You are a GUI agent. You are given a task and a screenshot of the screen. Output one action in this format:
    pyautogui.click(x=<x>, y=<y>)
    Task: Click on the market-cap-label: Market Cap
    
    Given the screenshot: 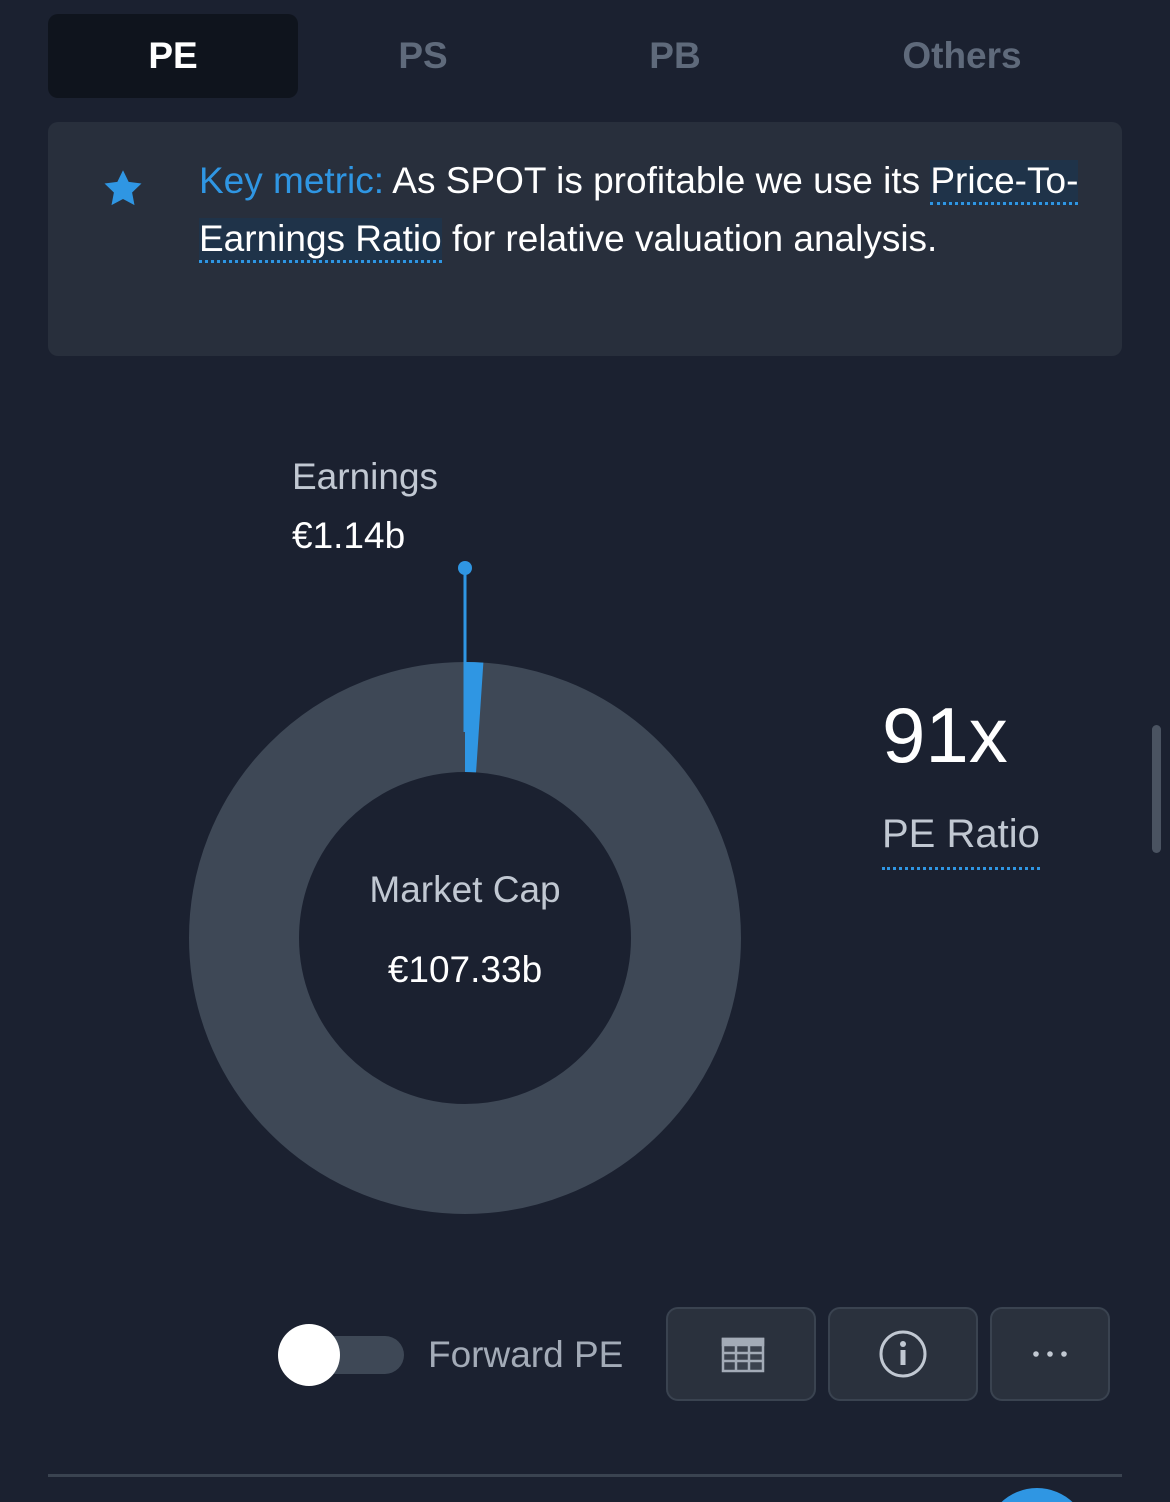 What is the action you would take?
    pyautogui.click(x=465, y=889)
    